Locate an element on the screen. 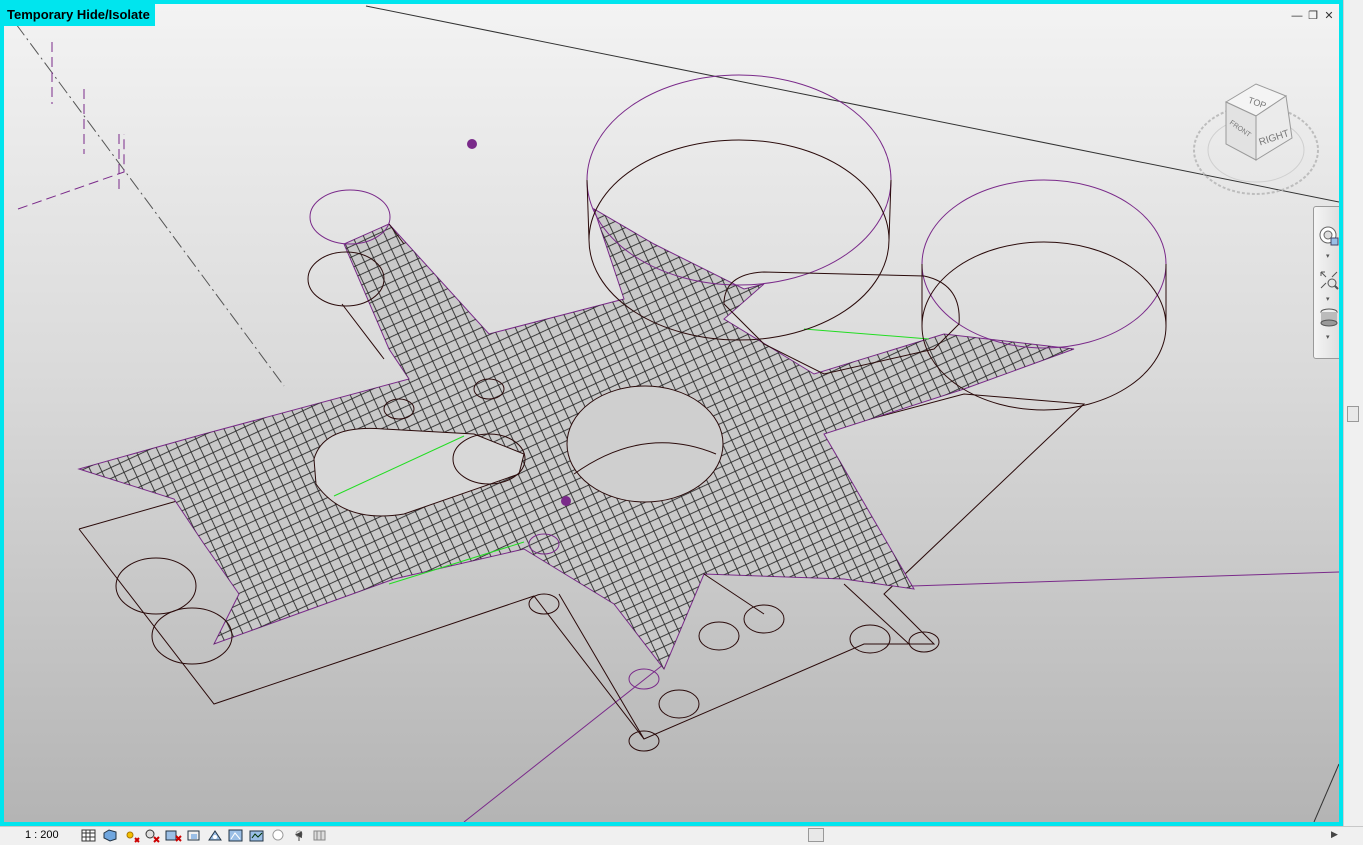 This screenshot has width=1363, height=845. navigation-bar: ▾ ▾ ▾ is located at coordinates (1326, 282).